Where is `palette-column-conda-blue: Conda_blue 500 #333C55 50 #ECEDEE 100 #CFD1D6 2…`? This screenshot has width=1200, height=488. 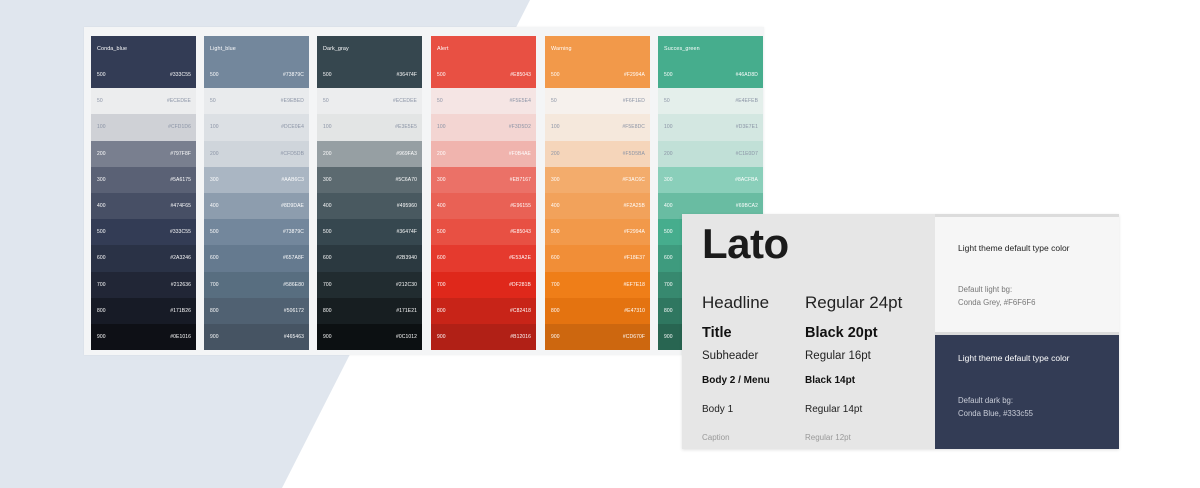
palette-column-conda-blue: Conda_blue 500 #333C55 50 #ECEDEE 100 #CFD1D6 2… is located at coordinates (143, 193).